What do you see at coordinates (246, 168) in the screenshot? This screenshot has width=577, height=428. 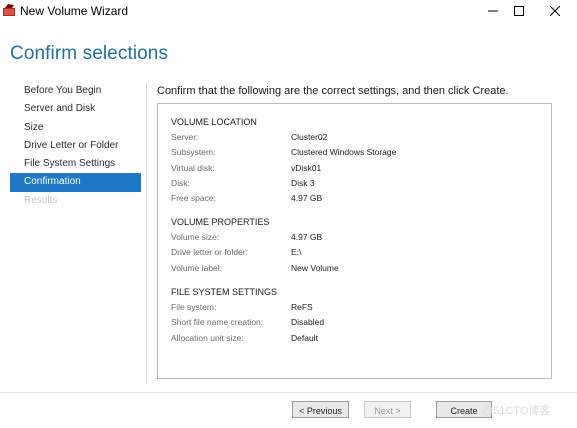 I see `summary-row: Virtual disk: vDisk01` at bounding box center [246, 168].